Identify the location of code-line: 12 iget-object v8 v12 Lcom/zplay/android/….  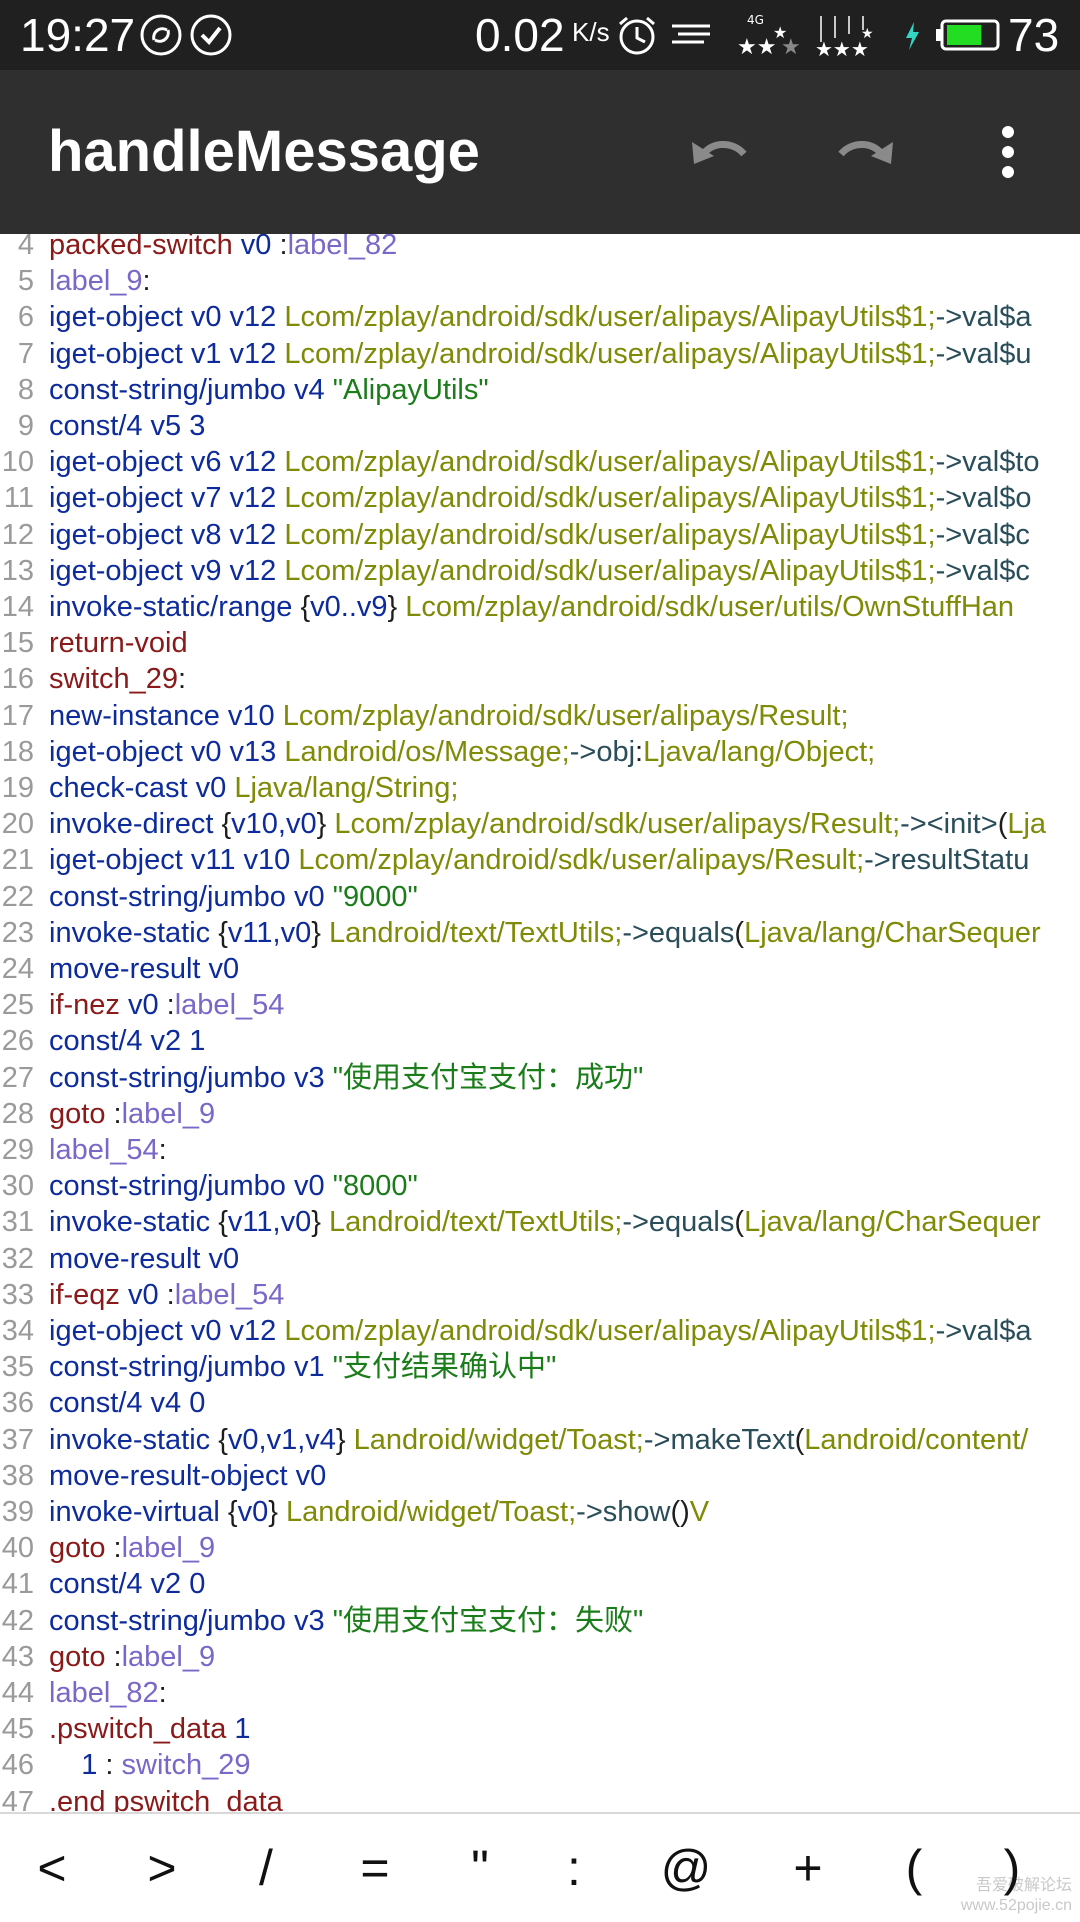
(540, 535).